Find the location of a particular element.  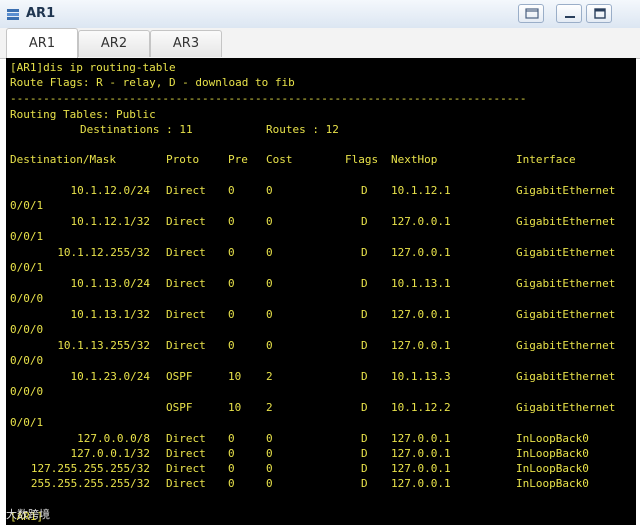

command-line: [AR1]dis ip routing-table is located at coordinates (93, 67).